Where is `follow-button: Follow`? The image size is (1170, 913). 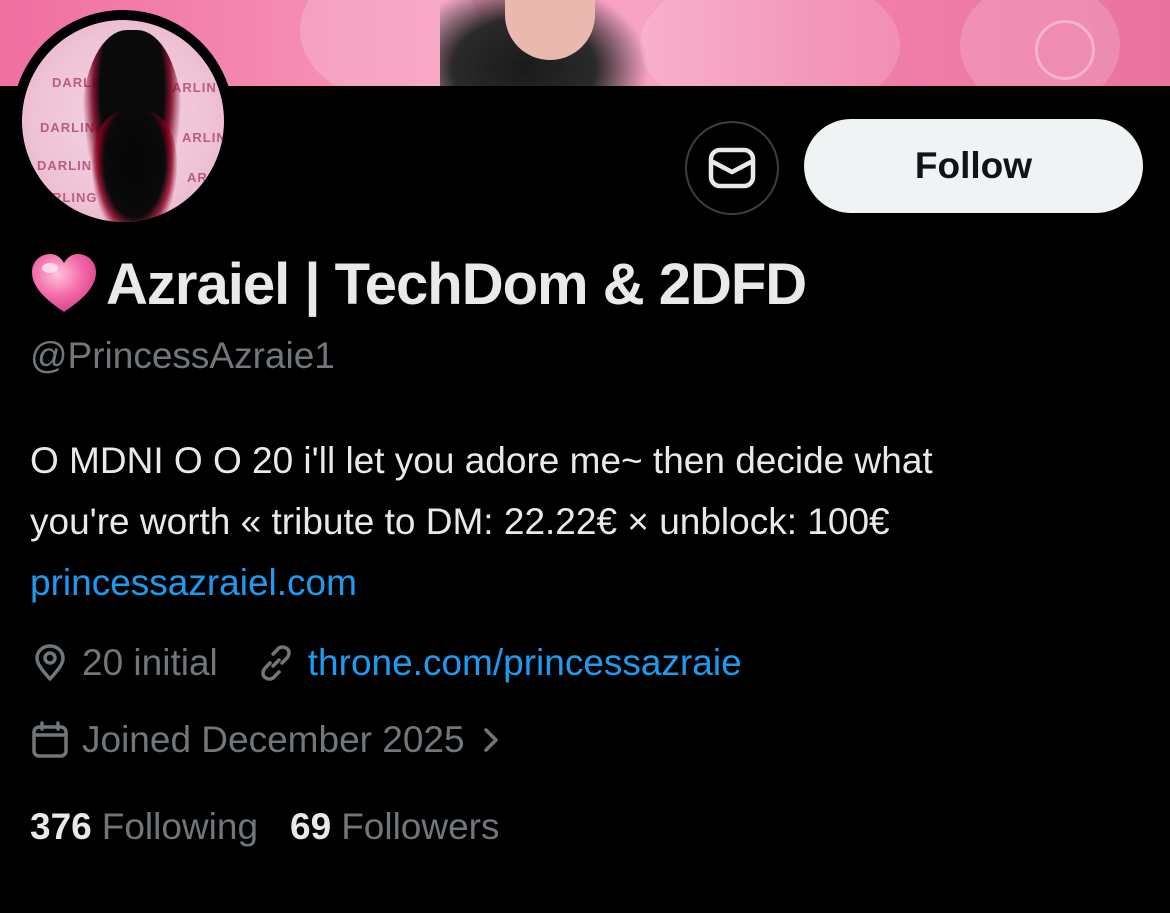 follow-button: Follow is located at coordinates (973, 166).